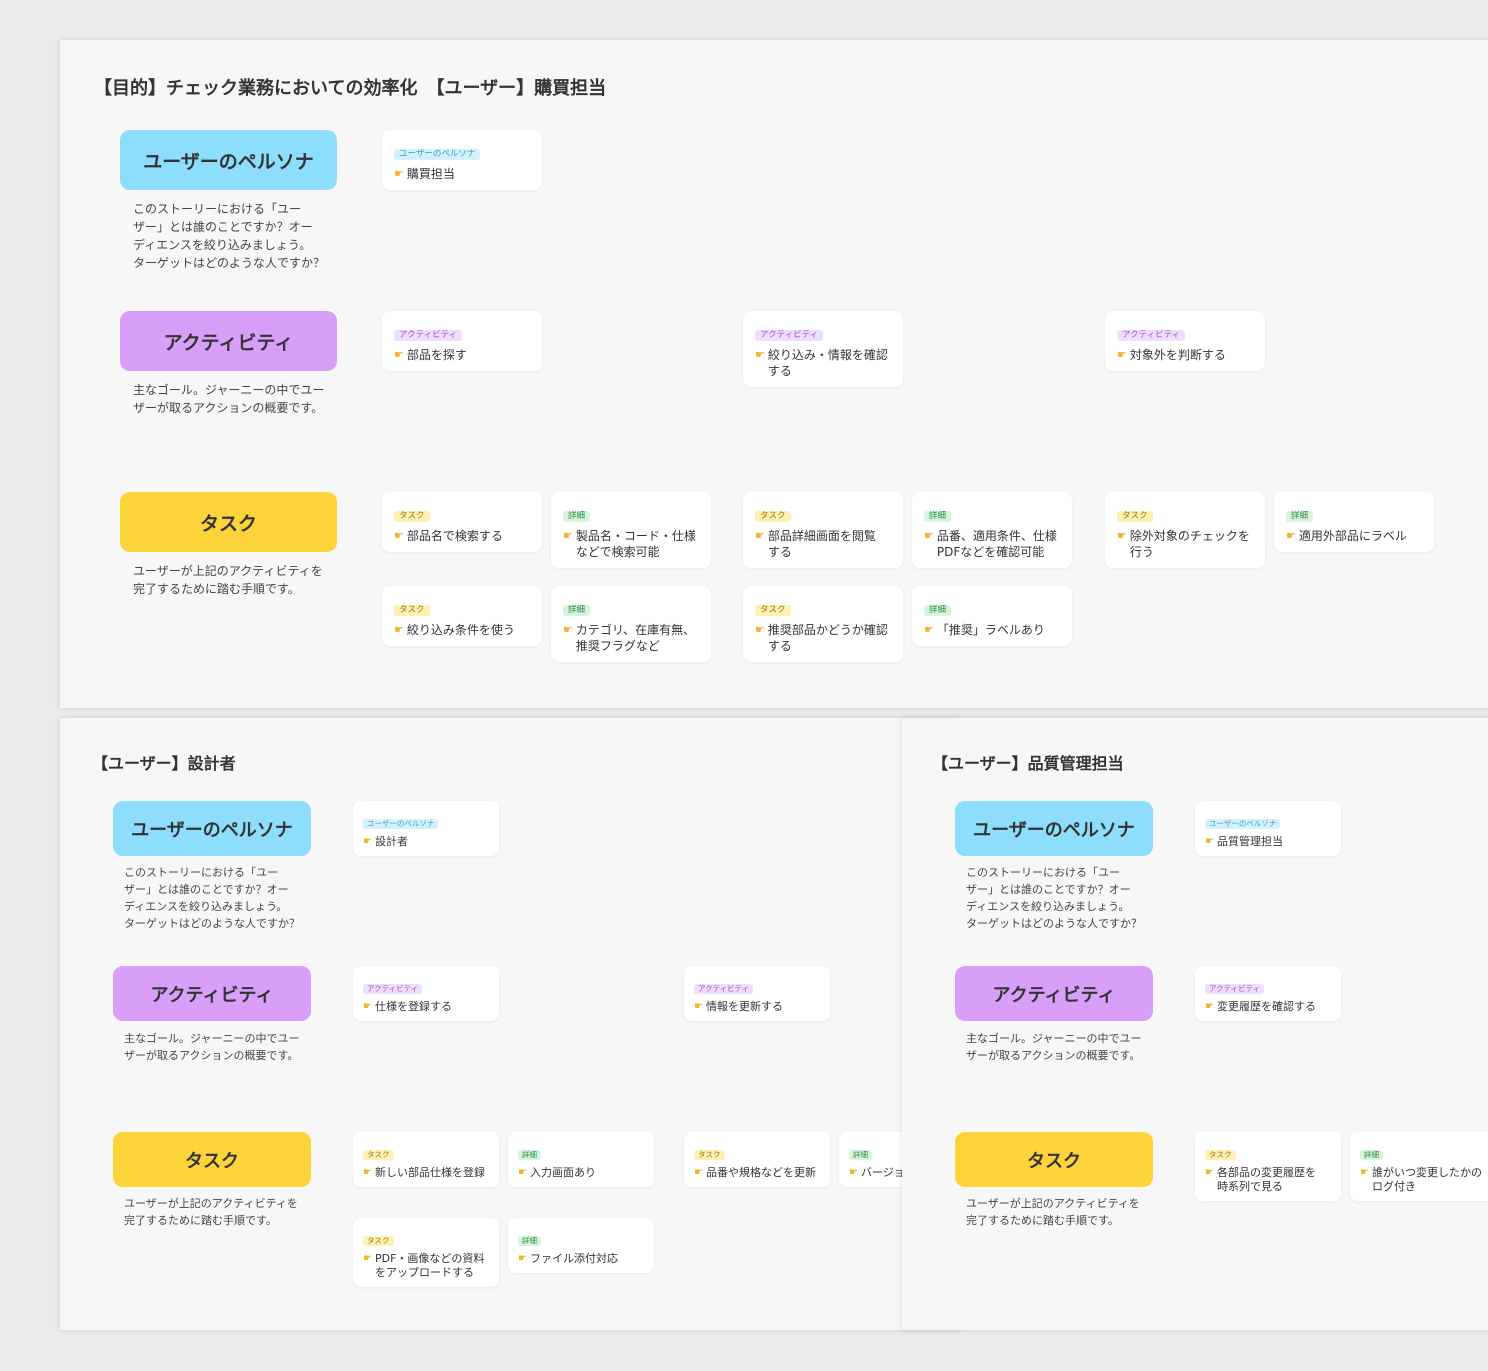 This screenshot has width=1488, height=1371. Describe the element at coordinates (426, 1252) in the screenshot. I see `task-sticky: タスク ☛ PDF・画像などの資料 をアップロードする` at that location.